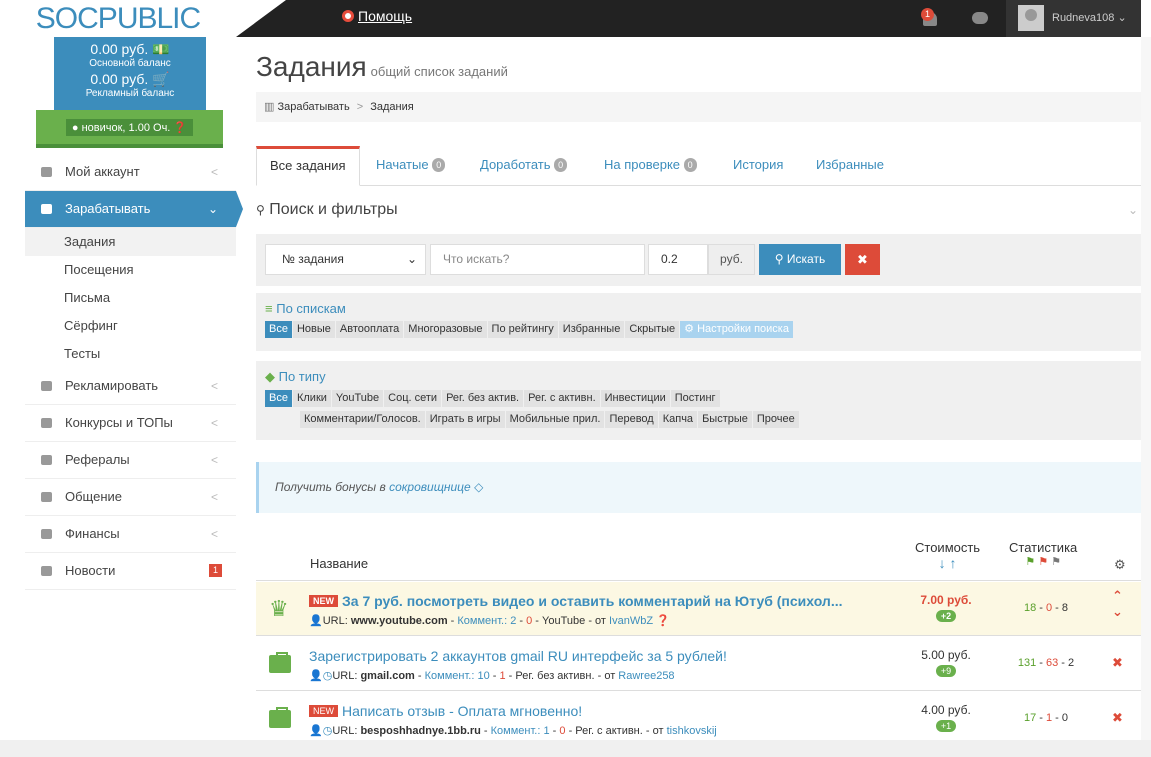 The image size is (1151, 757). What do you see at coordinates (555, 419) in the screenshot?
I see `type-tag: Мобильные прил.` at bounding box center [555, 419].